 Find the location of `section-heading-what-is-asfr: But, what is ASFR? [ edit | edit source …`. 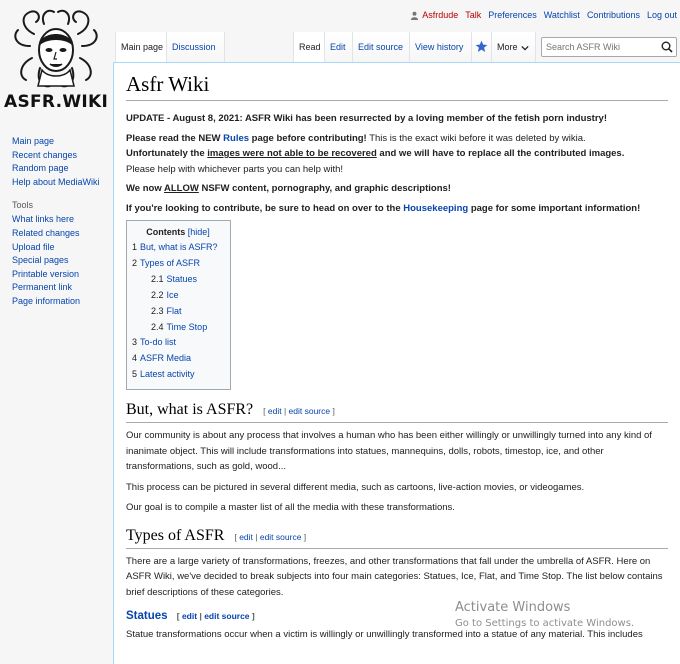

section-heading-what-is-asfr: But, what is ASFR? [ edit | edit source … is located at coordinates (397, 412).